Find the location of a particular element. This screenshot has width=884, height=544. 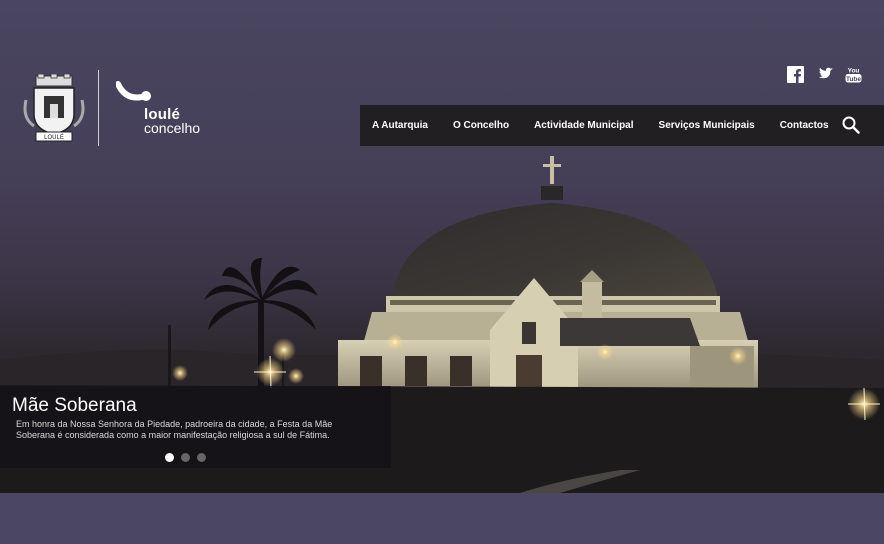

coat-of-arms-icon: LOULÉ is located at coordinates (54, 107).